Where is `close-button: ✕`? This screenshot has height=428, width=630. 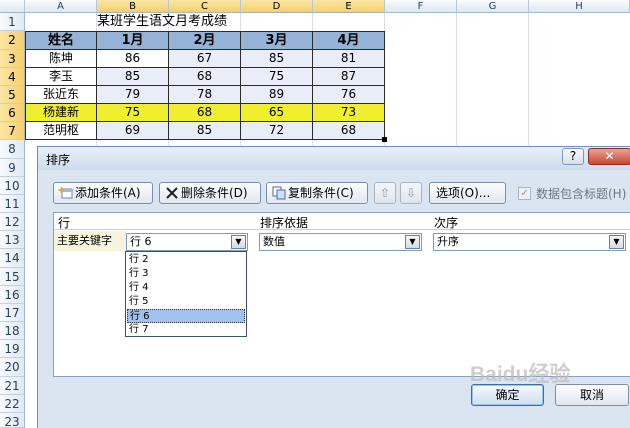
close-button: ✕ is located at coordinates (609, 156).